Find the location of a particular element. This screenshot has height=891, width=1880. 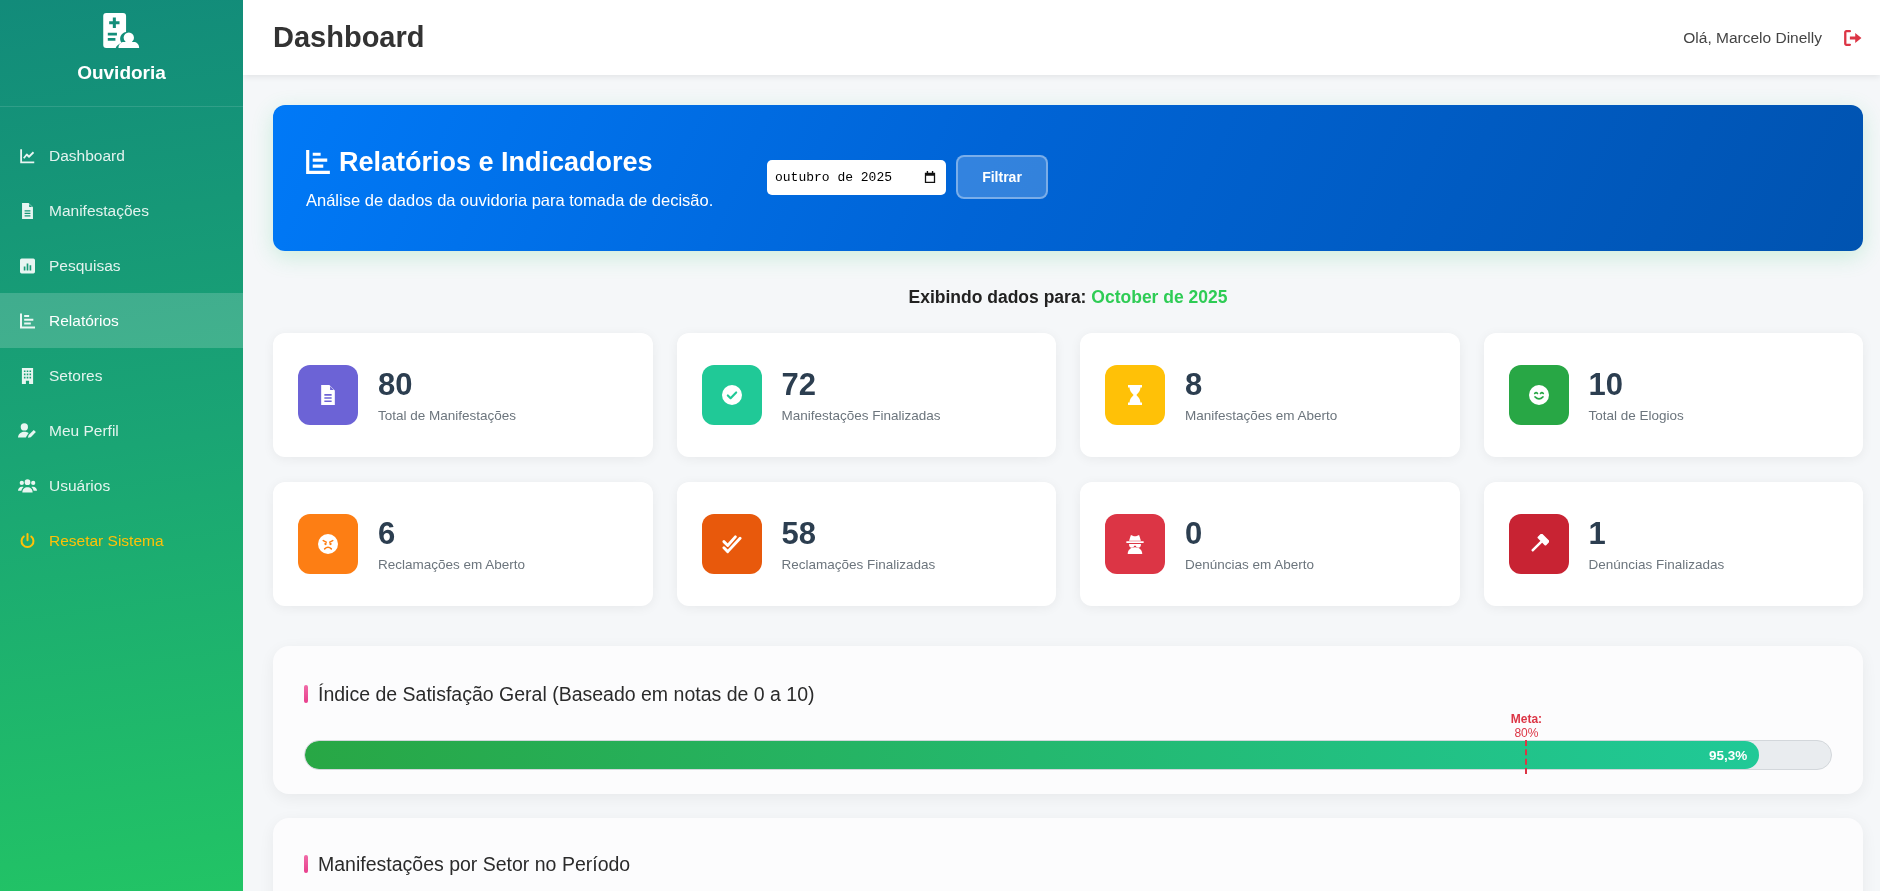

month-field: outubro de 2025 is located at coordinates (856, 177).